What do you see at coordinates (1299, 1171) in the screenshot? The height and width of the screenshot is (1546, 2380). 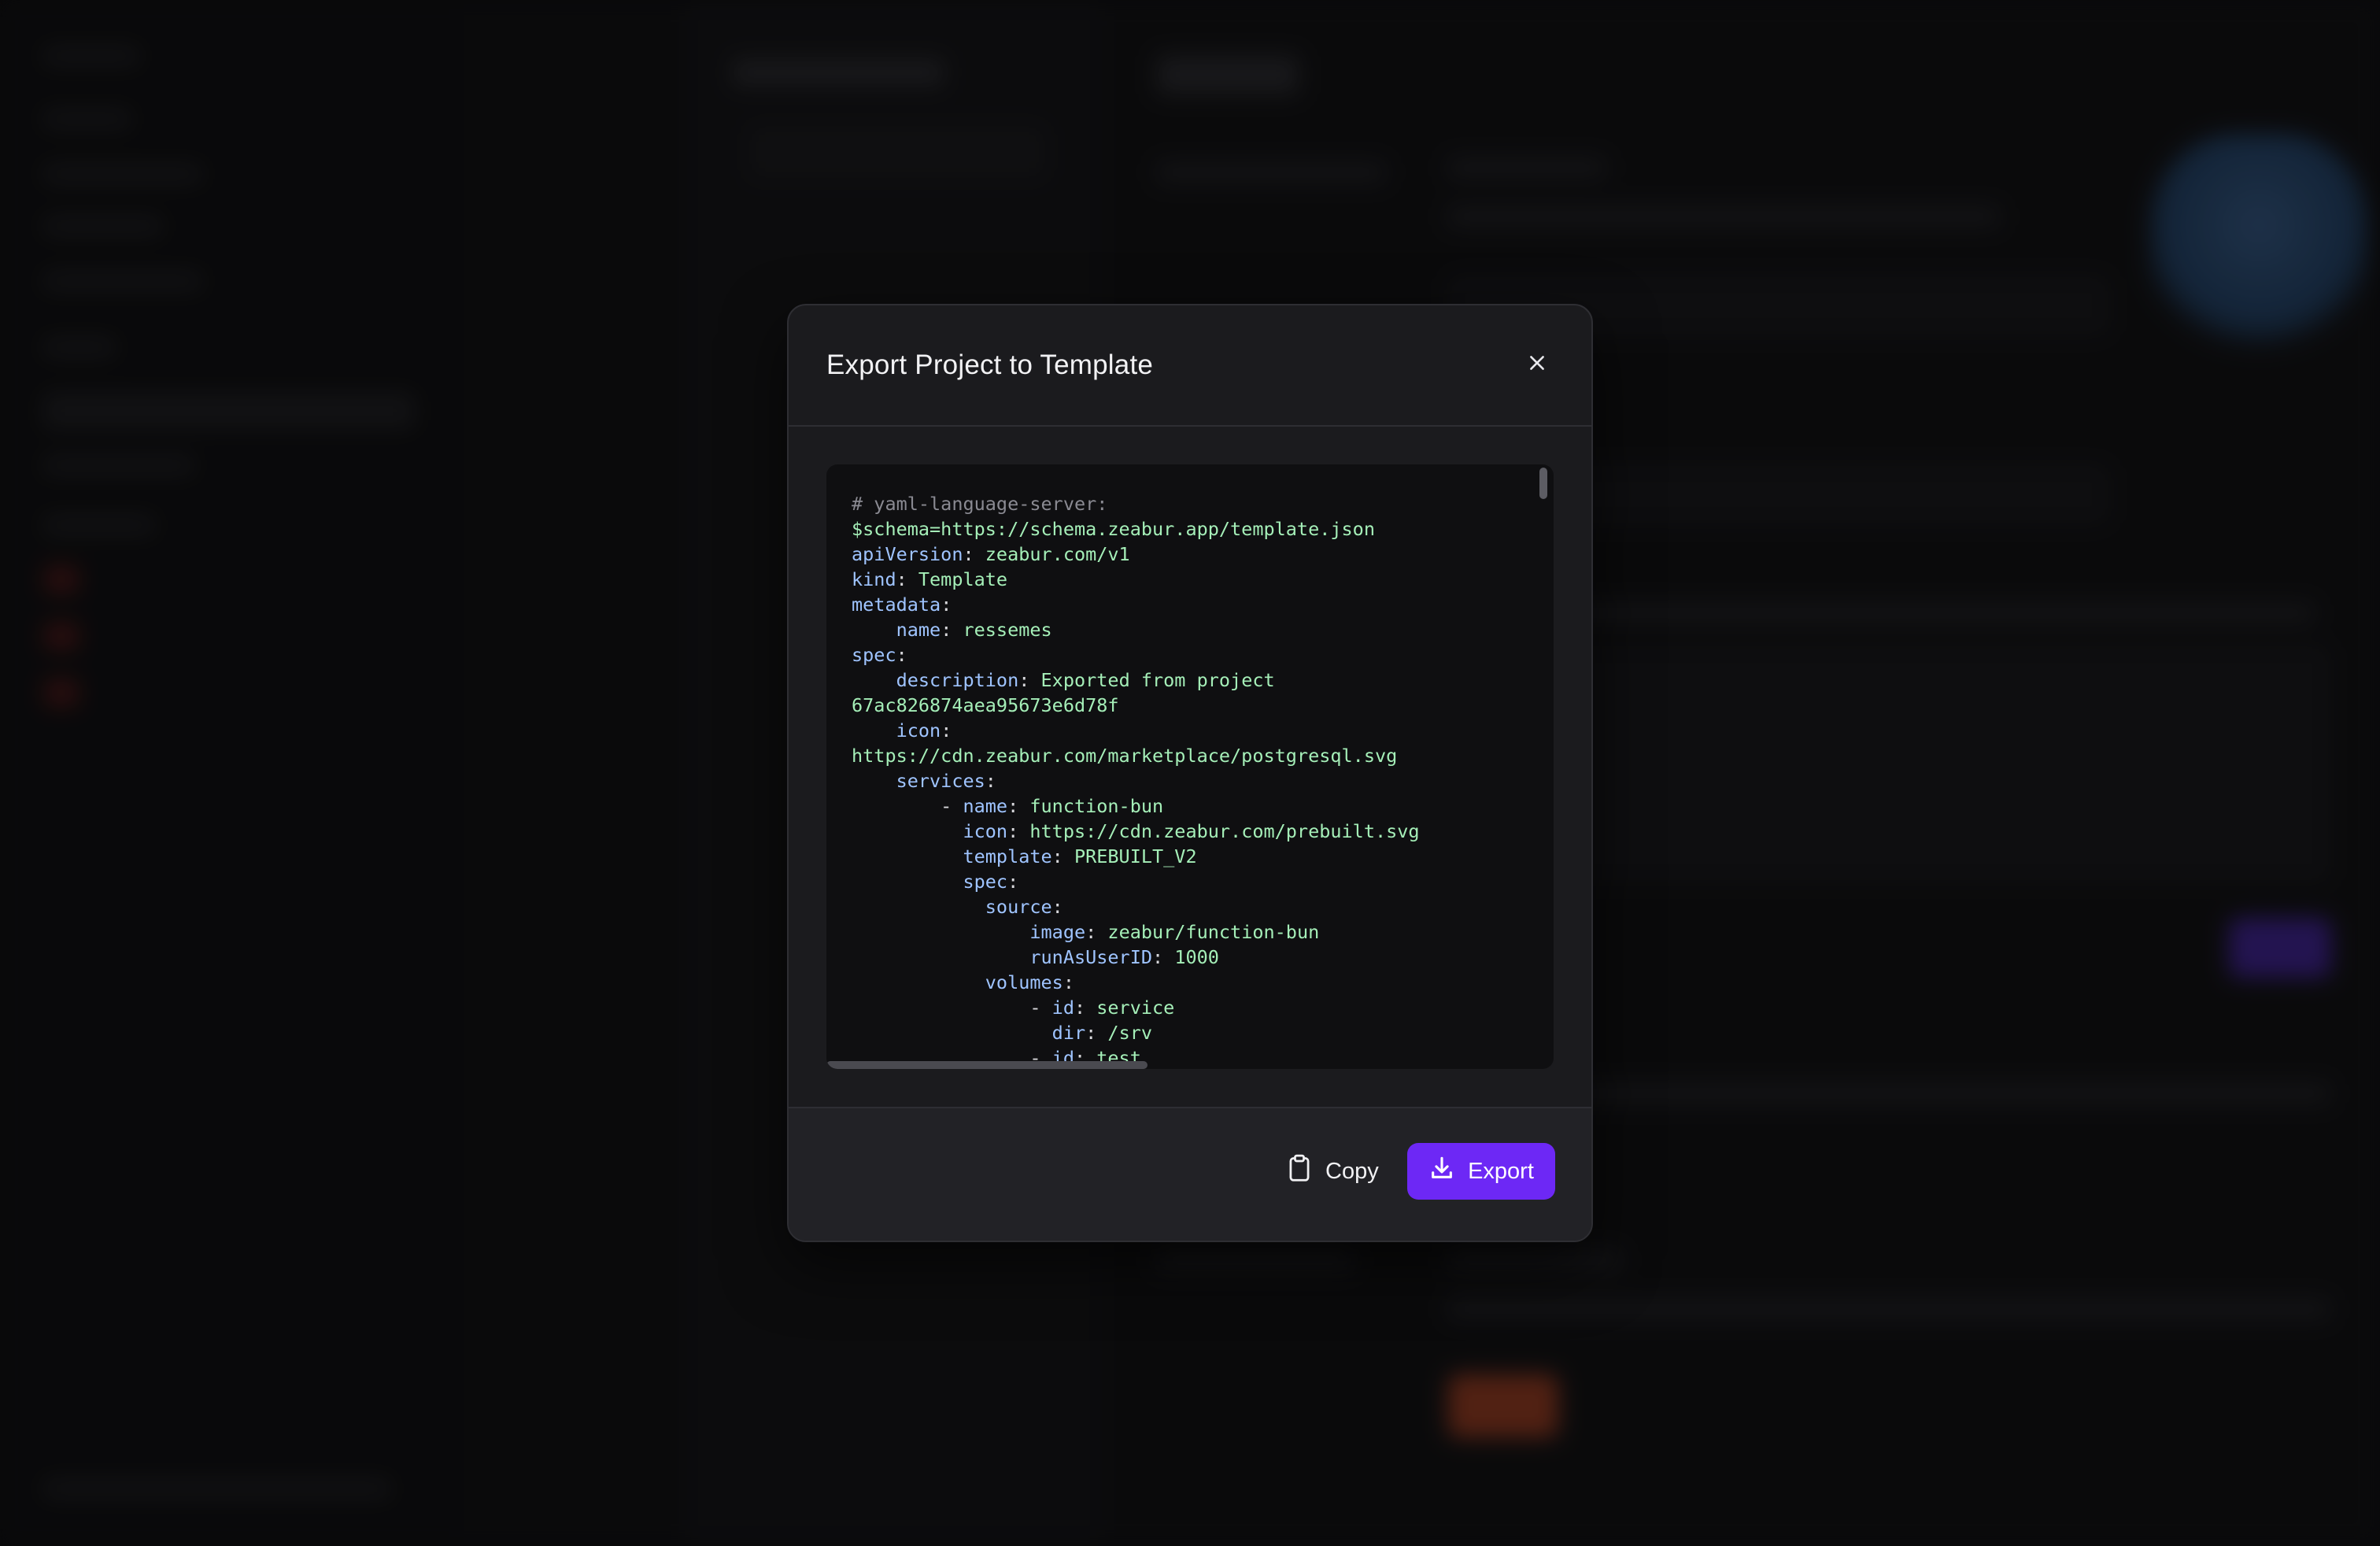 I see `clipboard-icon` at bounding box center [1299, 1171].